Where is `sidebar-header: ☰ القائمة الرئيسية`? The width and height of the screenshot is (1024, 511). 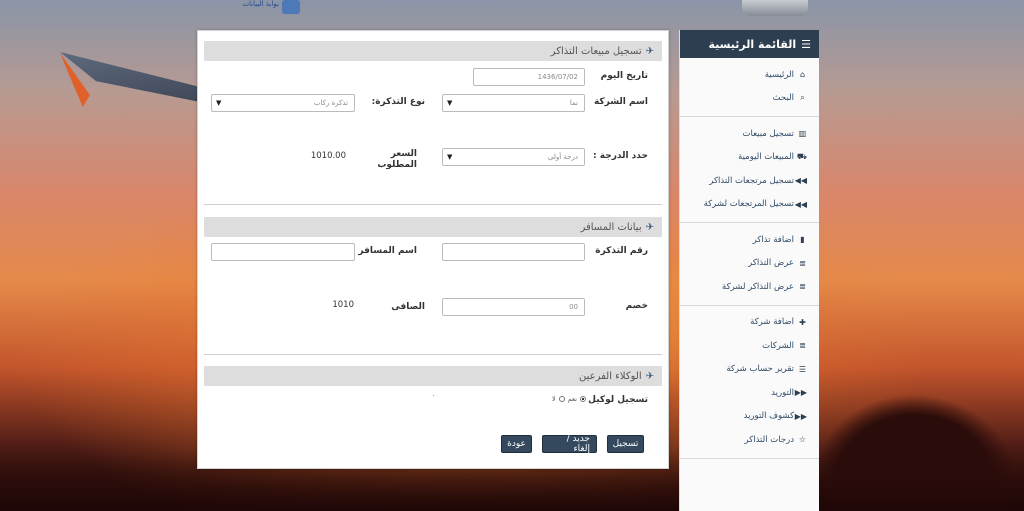 sidebar-header: ☰ القائمة الرئيسية is located at coordinates (749, 44).